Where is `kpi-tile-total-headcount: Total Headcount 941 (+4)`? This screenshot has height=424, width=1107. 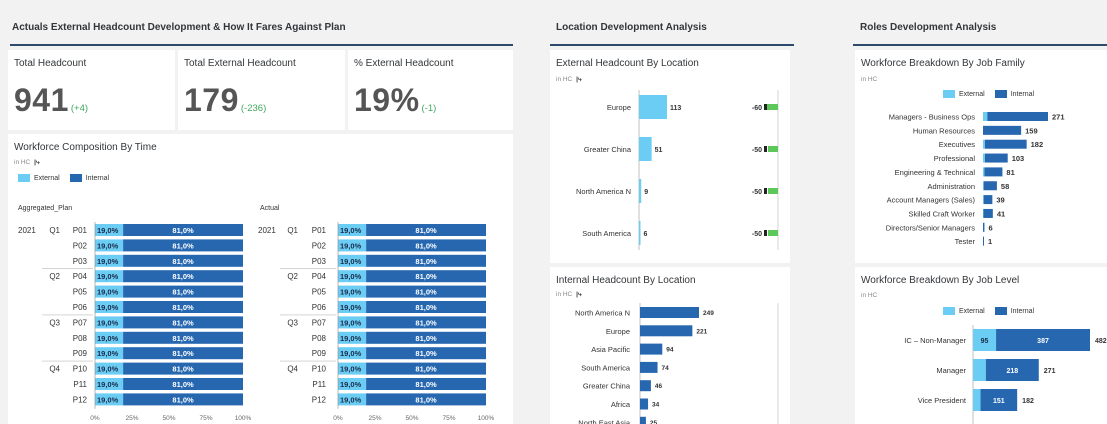 kpi-tile-total-headcount: Total Headcount 941 (+4) is located at coordinates (91, 90).